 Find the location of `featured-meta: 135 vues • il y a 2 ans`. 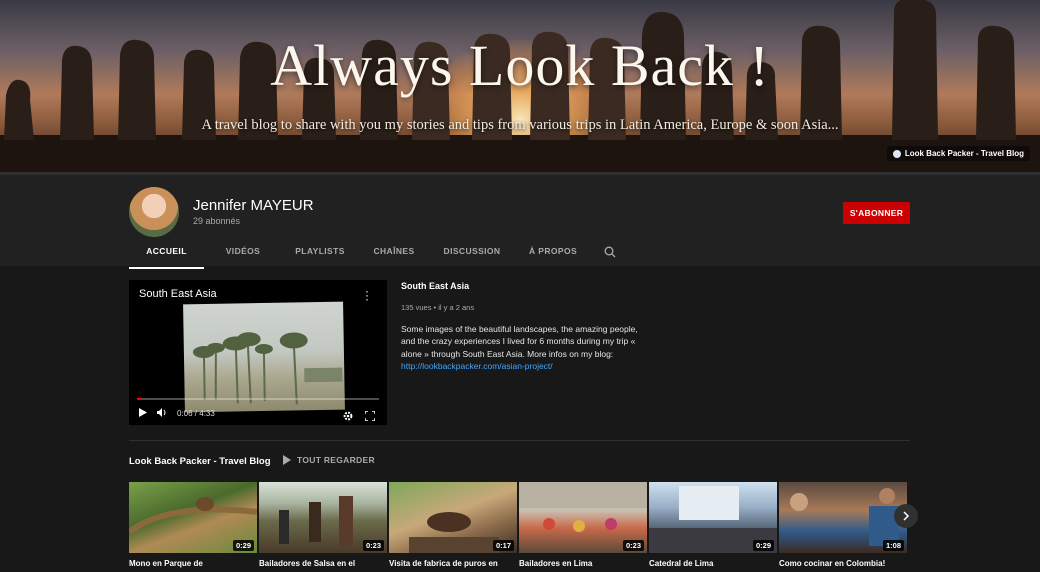

featured-meta: 135 vues • il y a 2 ans is located at coordinates (438, 307).